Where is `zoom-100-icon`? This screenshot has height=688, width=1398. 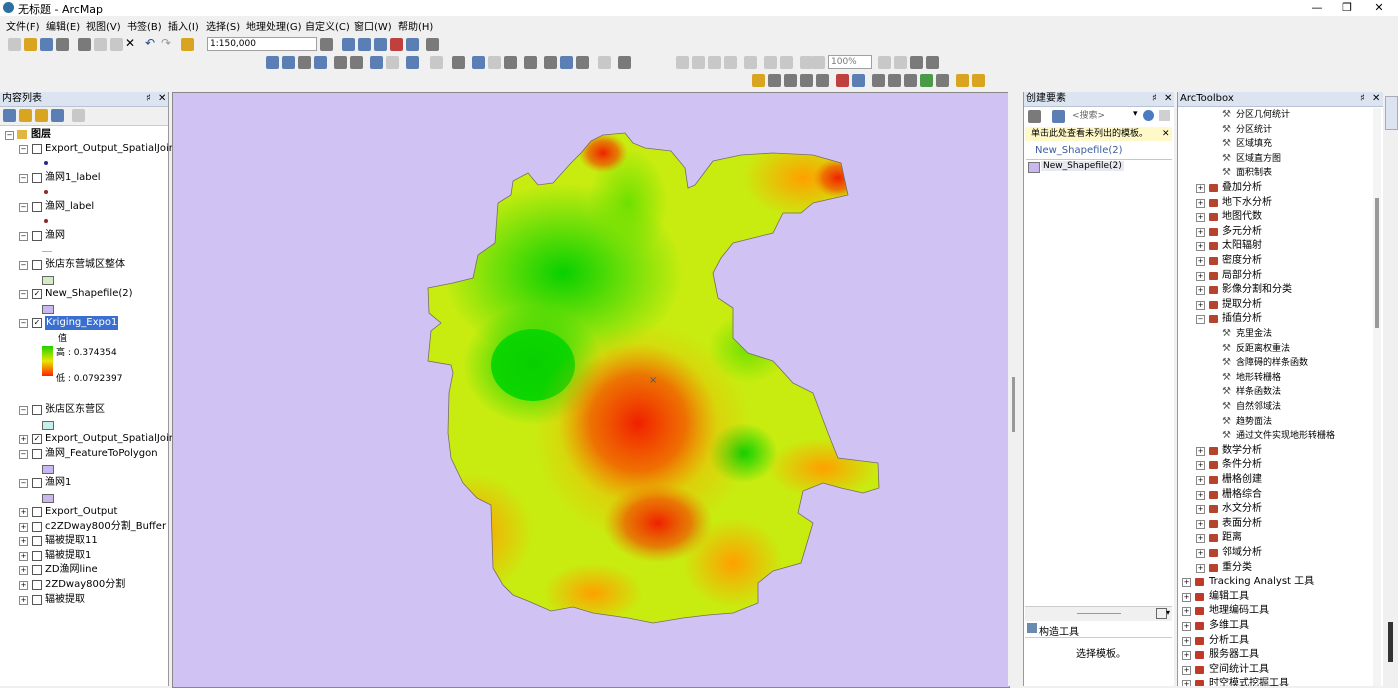
zoom-100-icon is located at coordinates (750, 62).